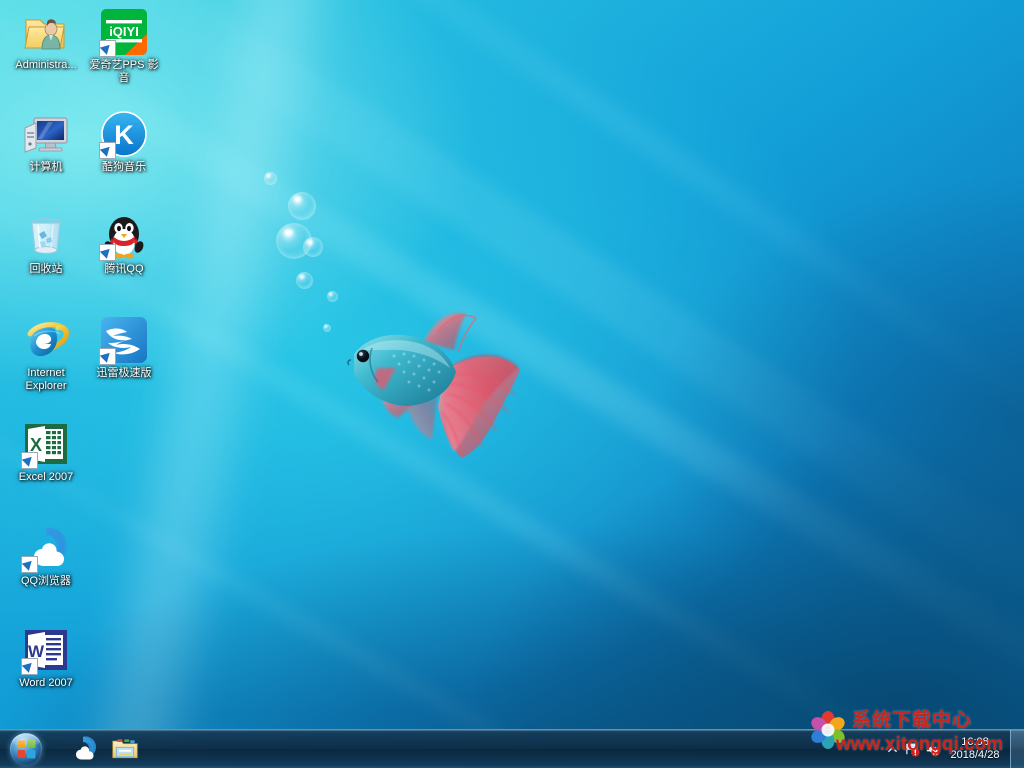 The width and height of the screenshot is (1024, 768). I want to click on windows-orb-icon, so click(26, 749).